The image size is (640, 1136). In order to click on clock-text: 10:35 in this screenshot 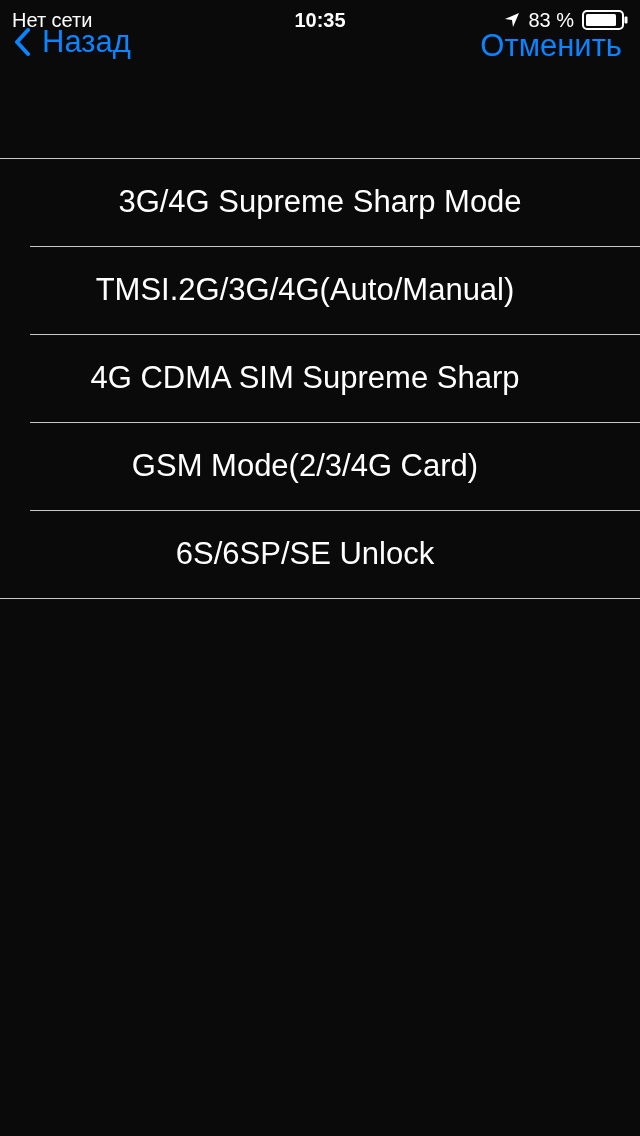, I will do `click(320, 20)`.